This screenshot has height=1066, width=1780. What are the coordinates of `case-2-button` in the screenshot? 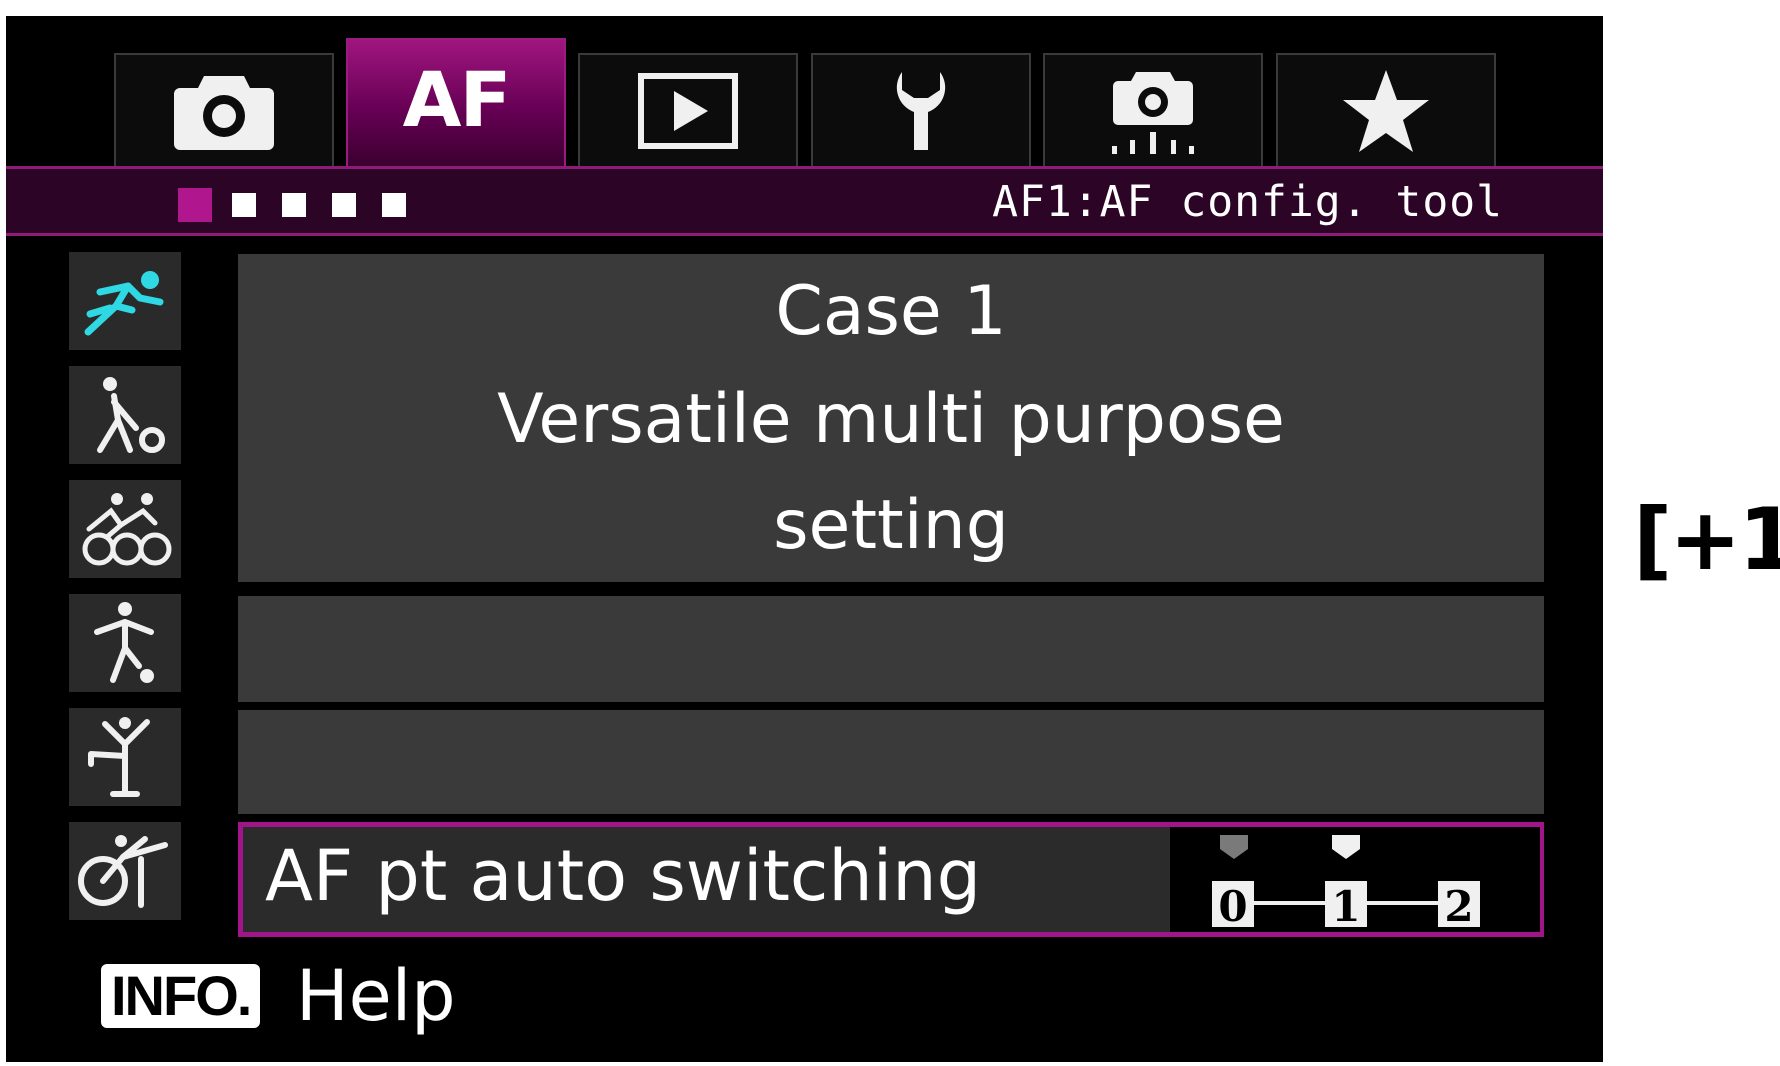 It's located at (125, 415).